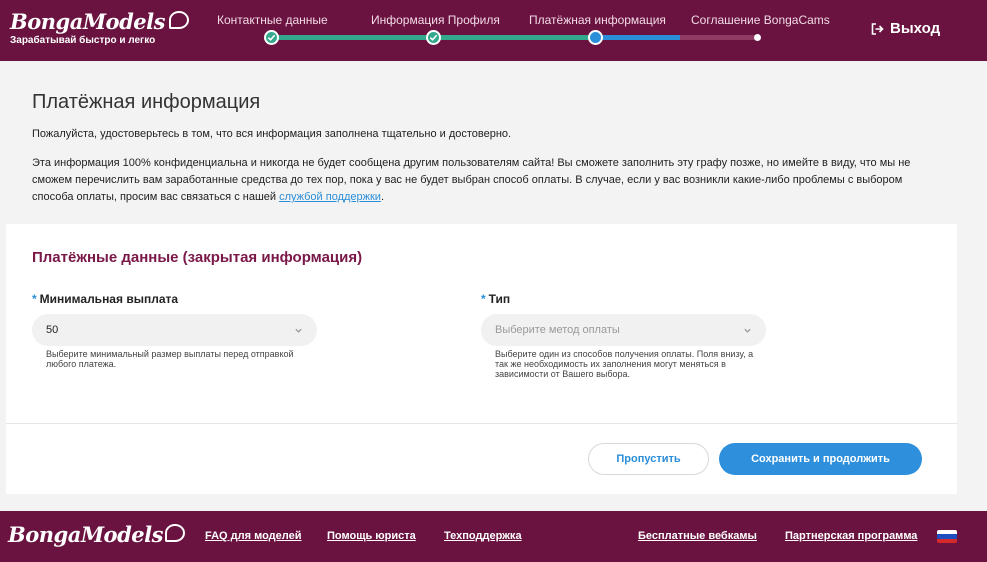  Describe the element at coordinates (915, 28) in the screenshot. I see `logout-label: Выход` at that location.